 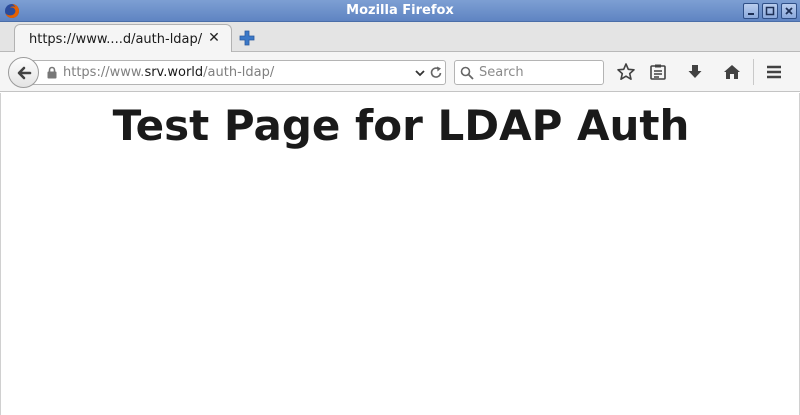 What do you see at coordinates (501, 72) in the screenshot?
I see `search-placeholder: Search` at bounding box center [501, 72].